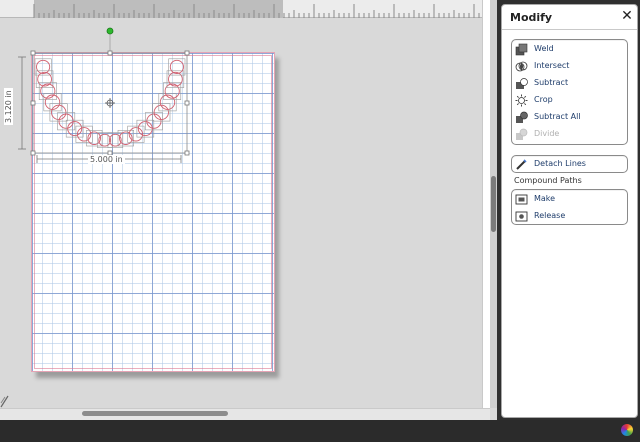 This screenshot has height=442, width=640. Describe the element at coordinates (560, 163) in the screenshot. I see `detach-lines-label: Detach Lines` at that location.